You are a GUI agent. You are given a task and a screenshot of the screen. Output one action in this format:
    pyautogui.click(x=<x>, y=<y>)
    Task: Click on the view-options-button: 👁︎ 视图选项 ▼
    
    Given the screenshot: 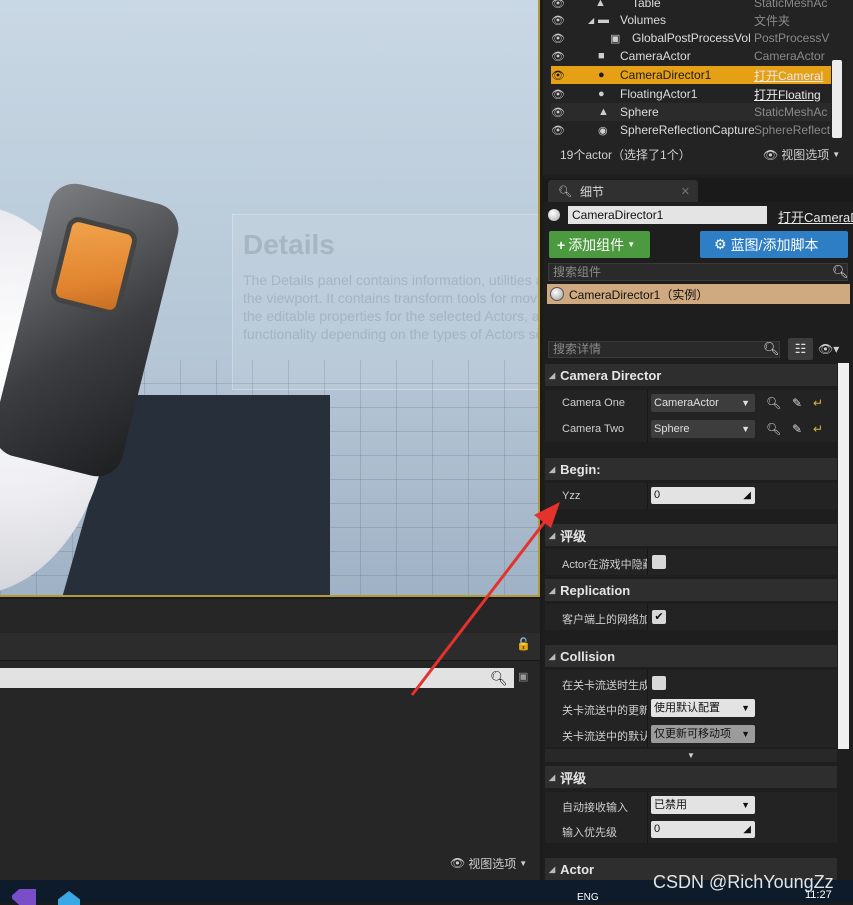 What is the action you would take?
    pyautogui.click(x=488, y=863)
    